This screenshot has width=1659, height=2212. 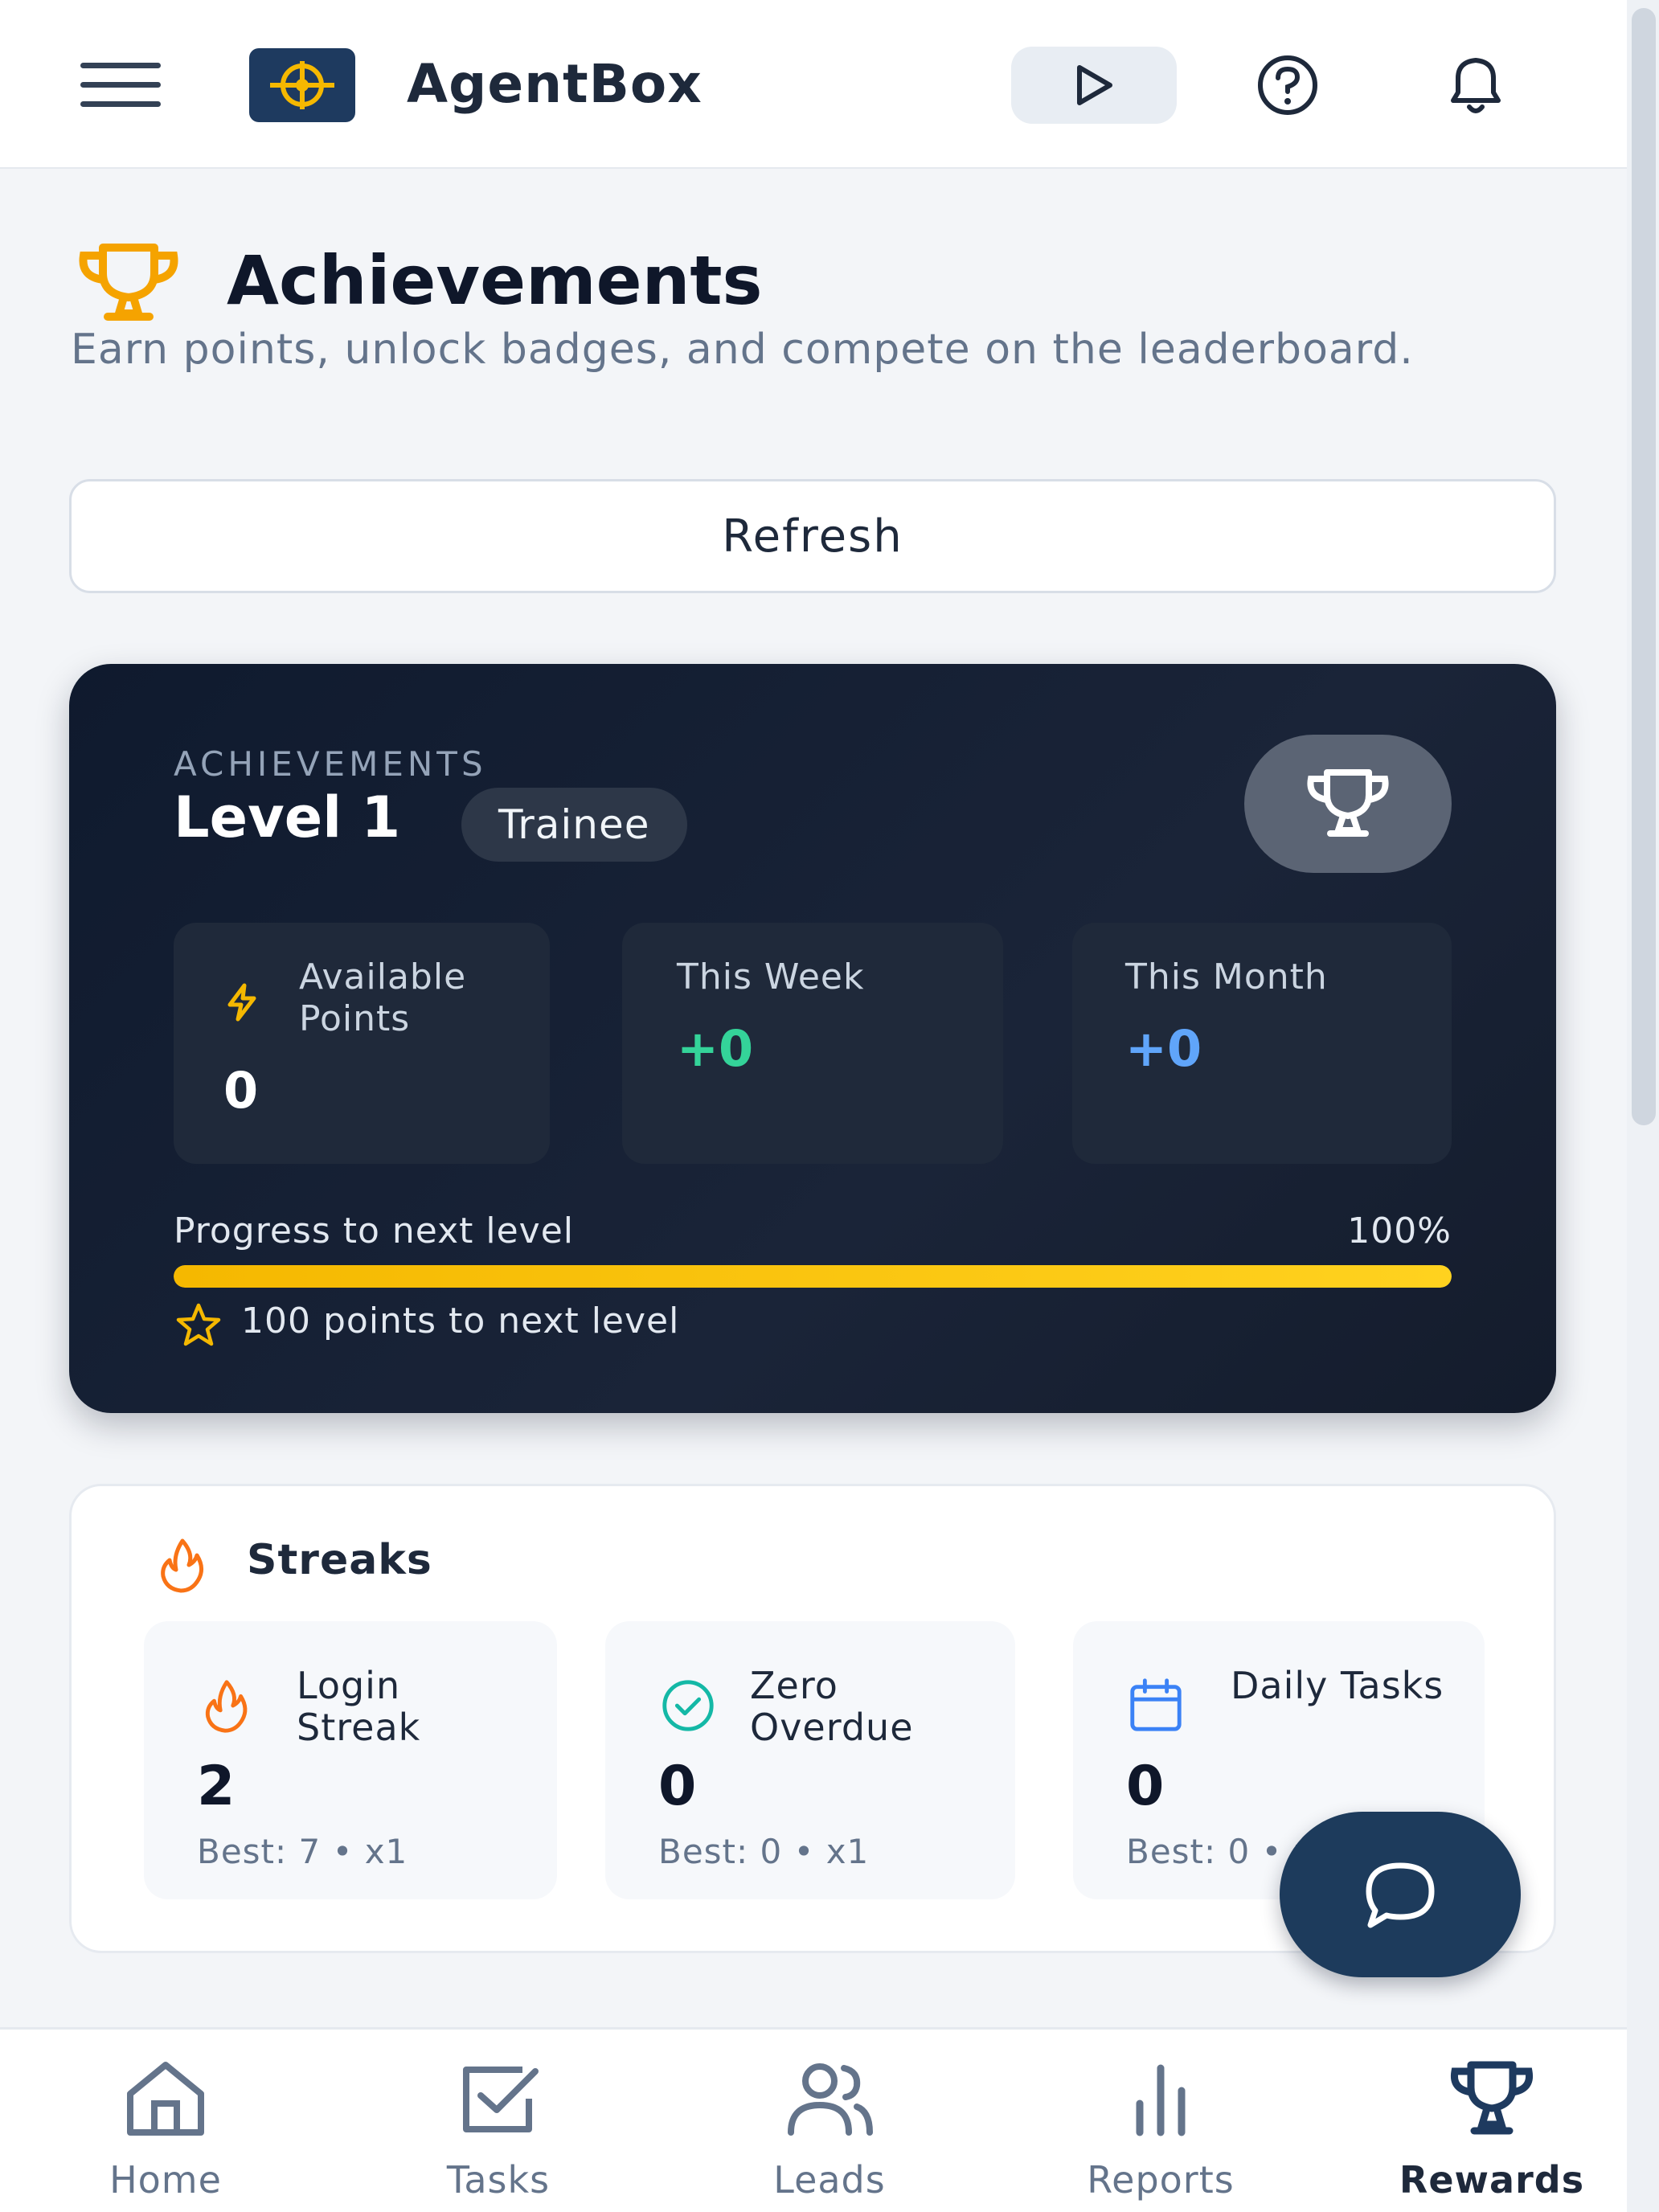 I want to click on bolt-icon, so click(x=242, y=1002).